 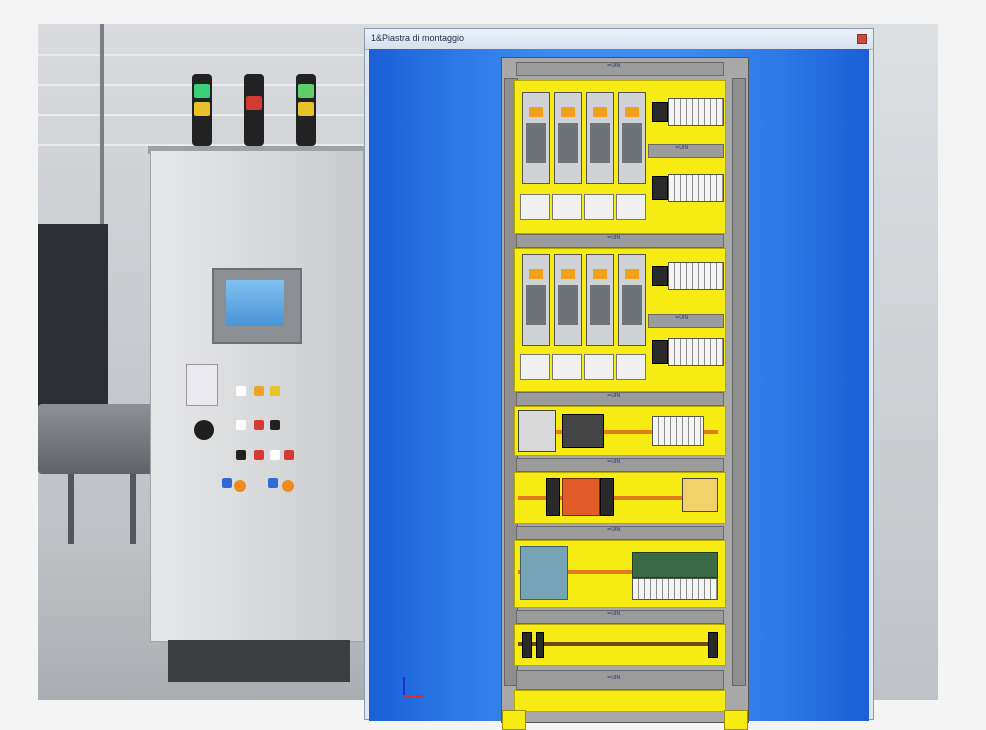 What do you see at coordinates (404, 687) in the screenshot?
I see `y-axis-icon` at bounding box center [404, 687].